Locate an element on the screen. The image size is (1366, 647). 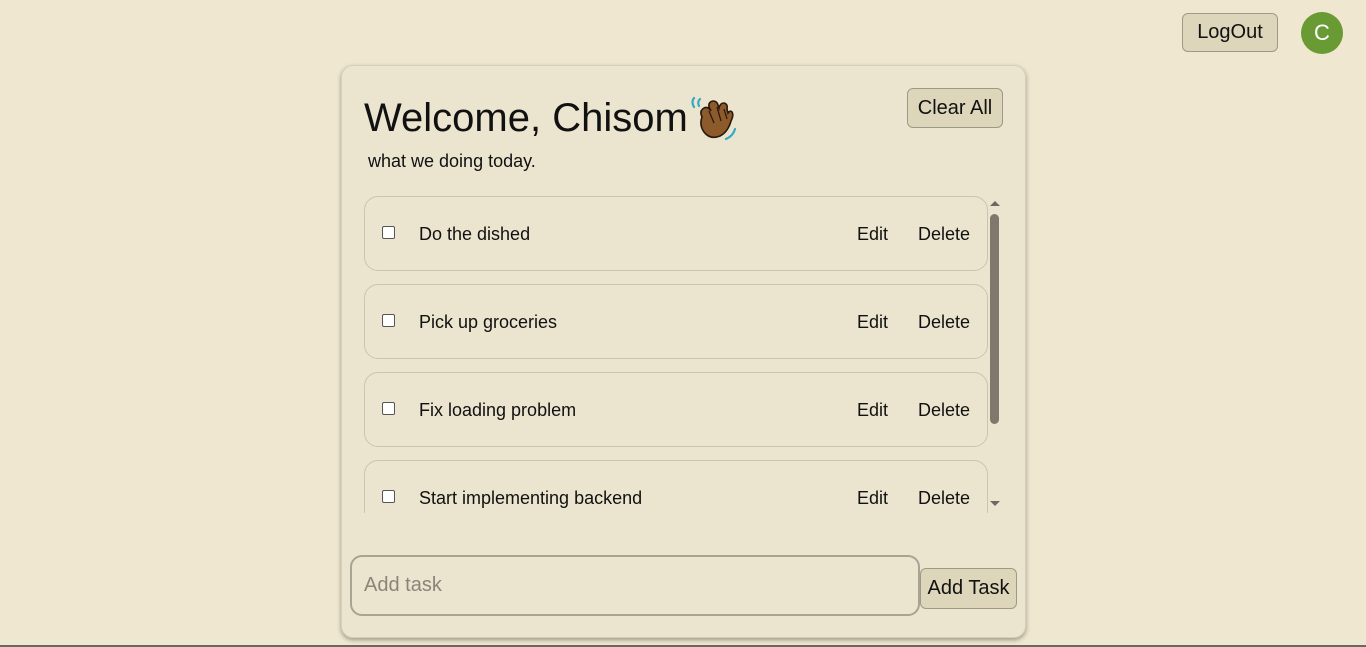
scroll-down-arrow-icon is located at coordinates (995, 503).